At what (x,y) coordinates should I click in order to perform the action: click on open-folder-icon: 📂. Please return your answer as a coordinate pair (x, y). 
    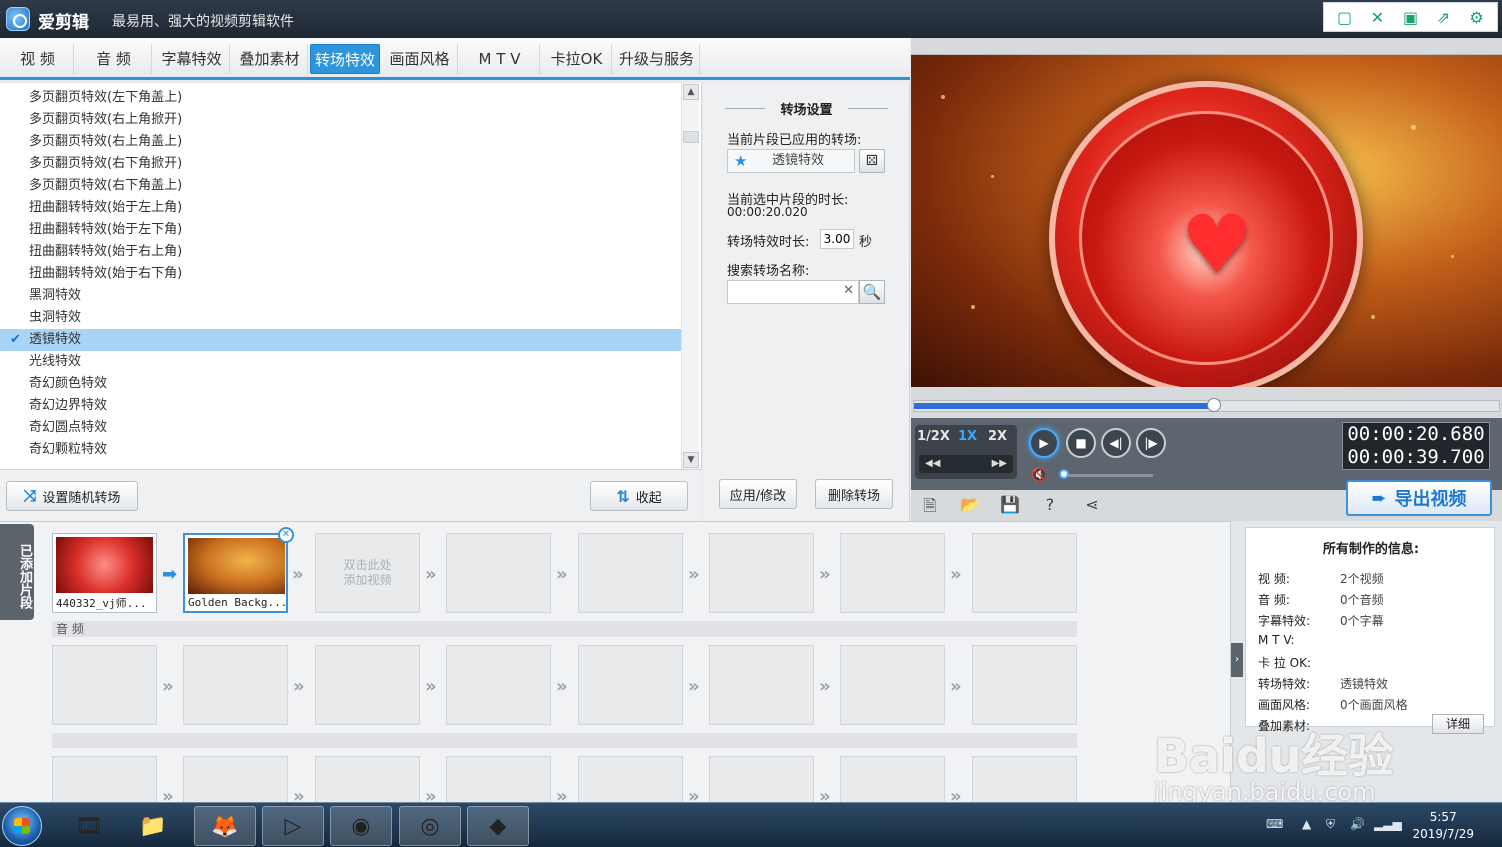
    Looking at the image, I should click on (970, 506).